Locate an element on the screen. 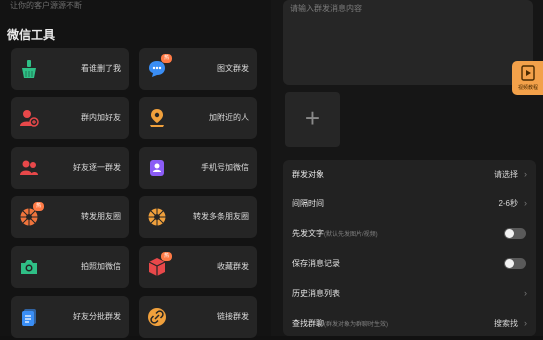 The height and width of the screenshot is (340, 543). tool-card-label: 加附近的人 is located at coordinates (229, 117).